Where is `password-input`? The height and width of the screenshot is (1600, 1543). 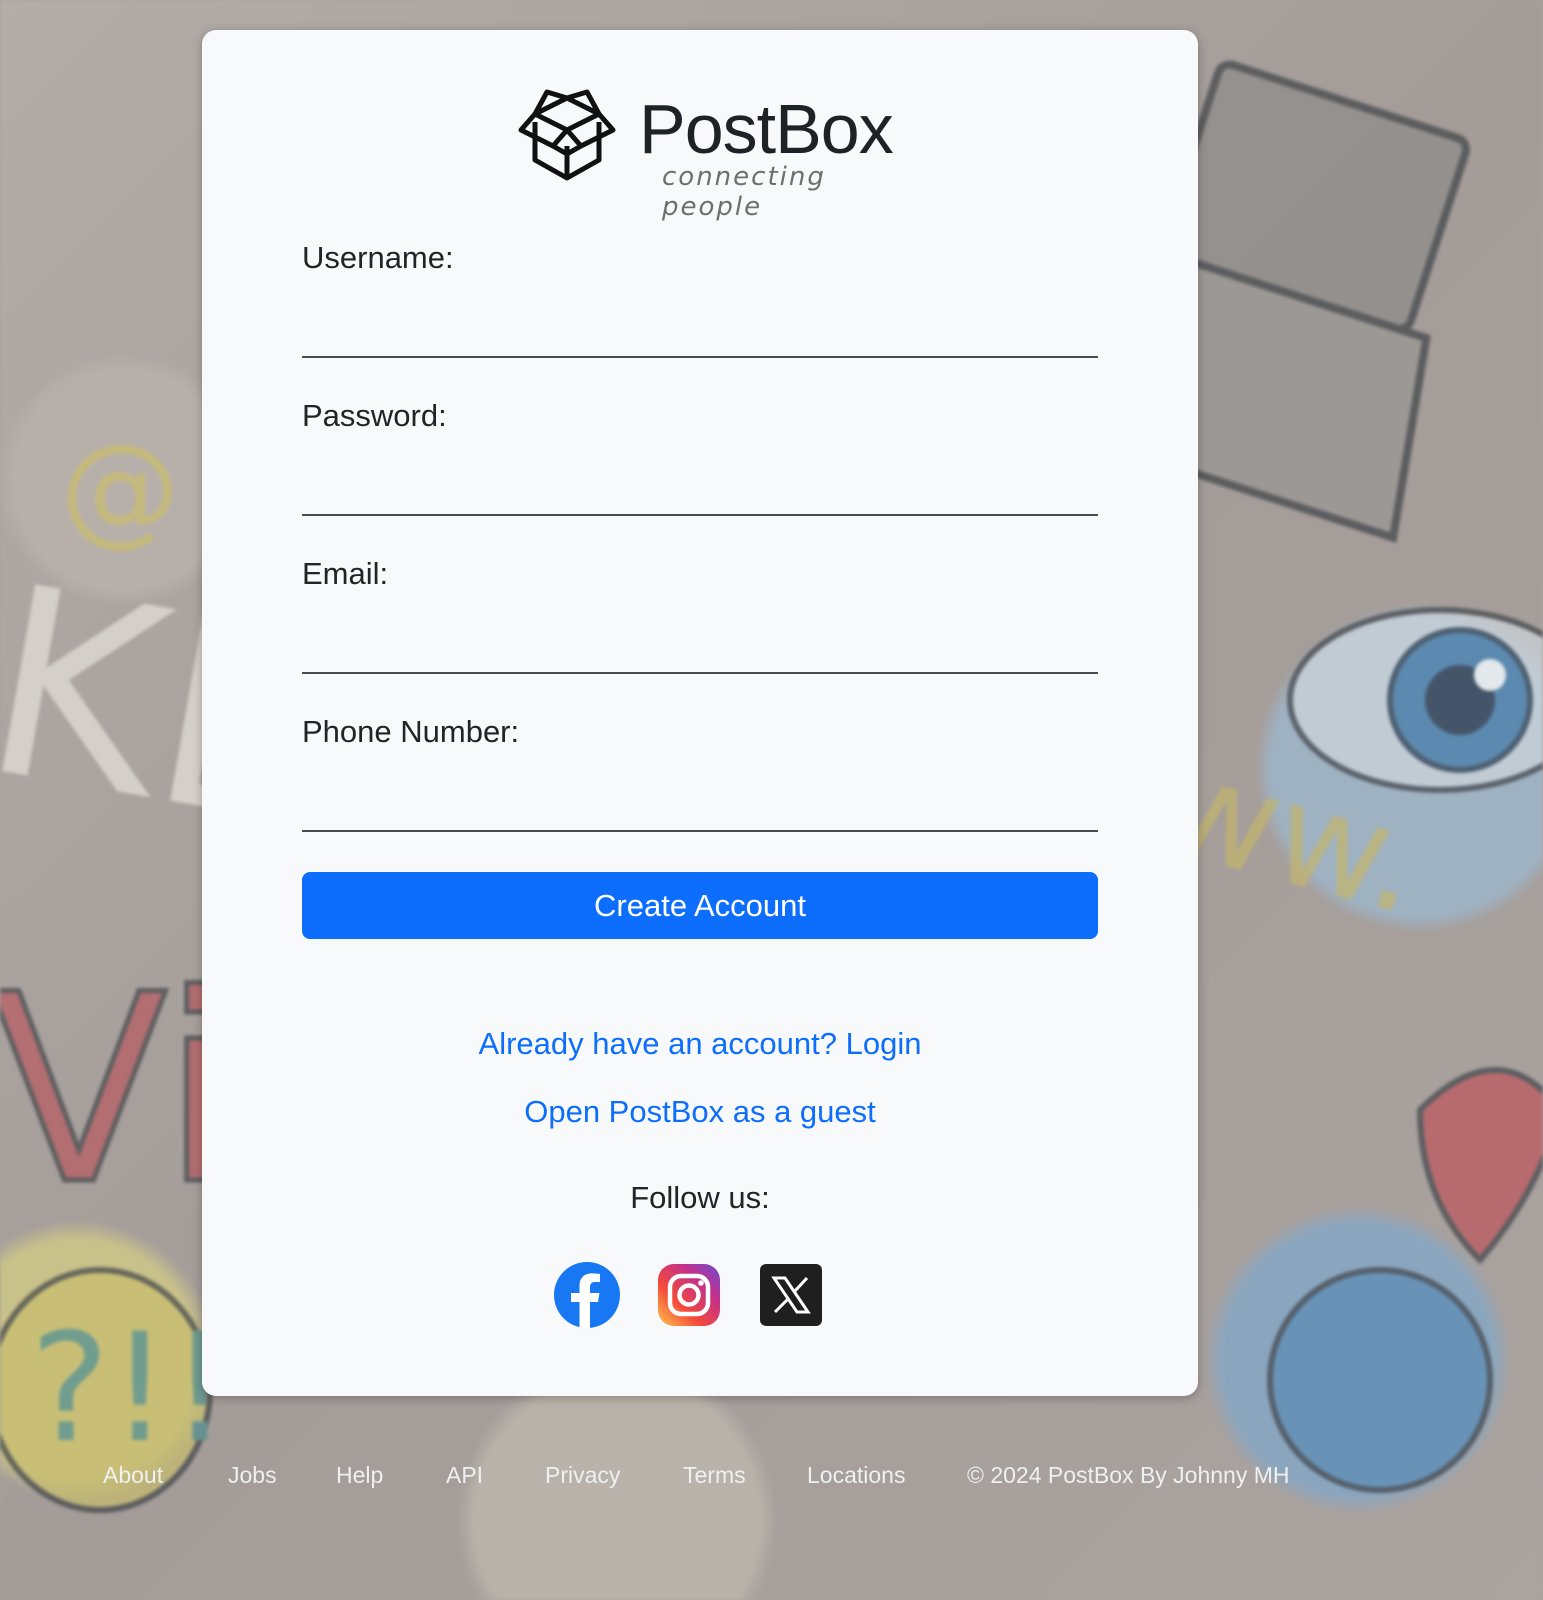
password-input is located at coordinates (700, 486).